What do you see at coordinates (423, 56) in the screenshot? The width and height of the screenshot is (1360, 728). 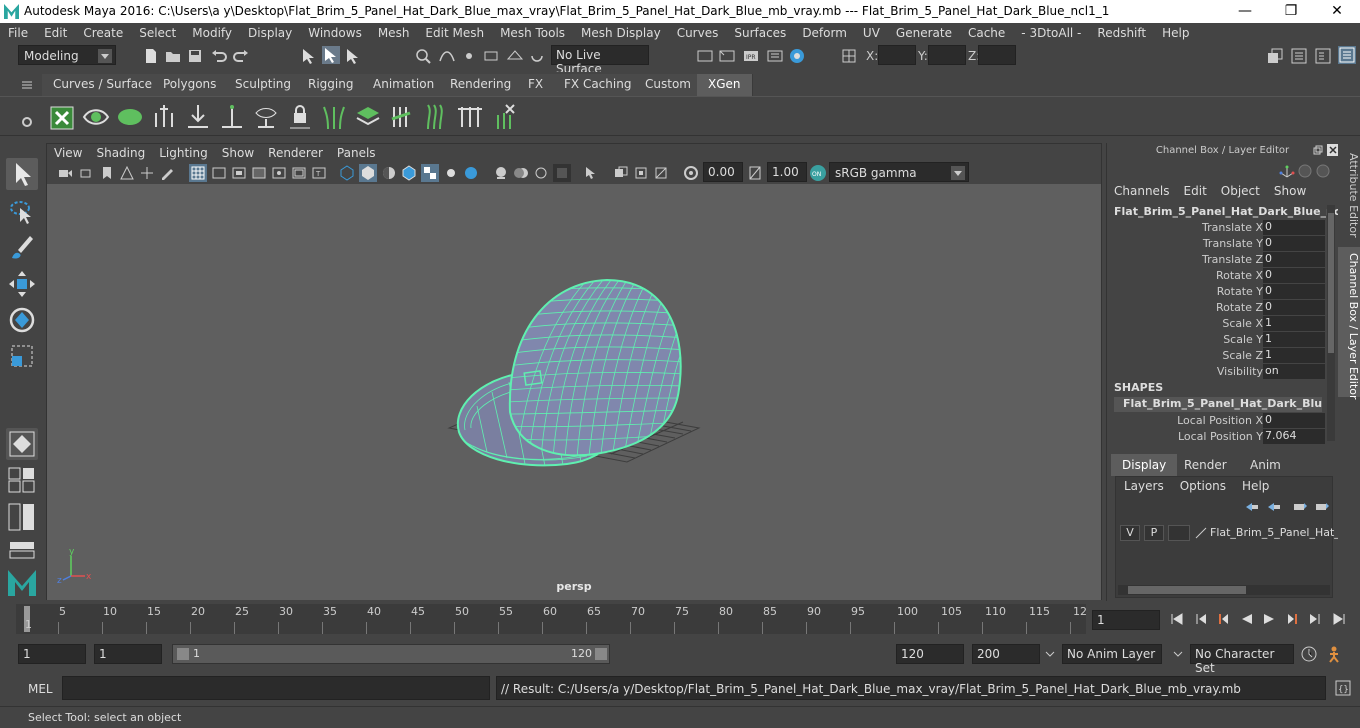 I see `snap-grid-icon` at bounding box center [423, 56].